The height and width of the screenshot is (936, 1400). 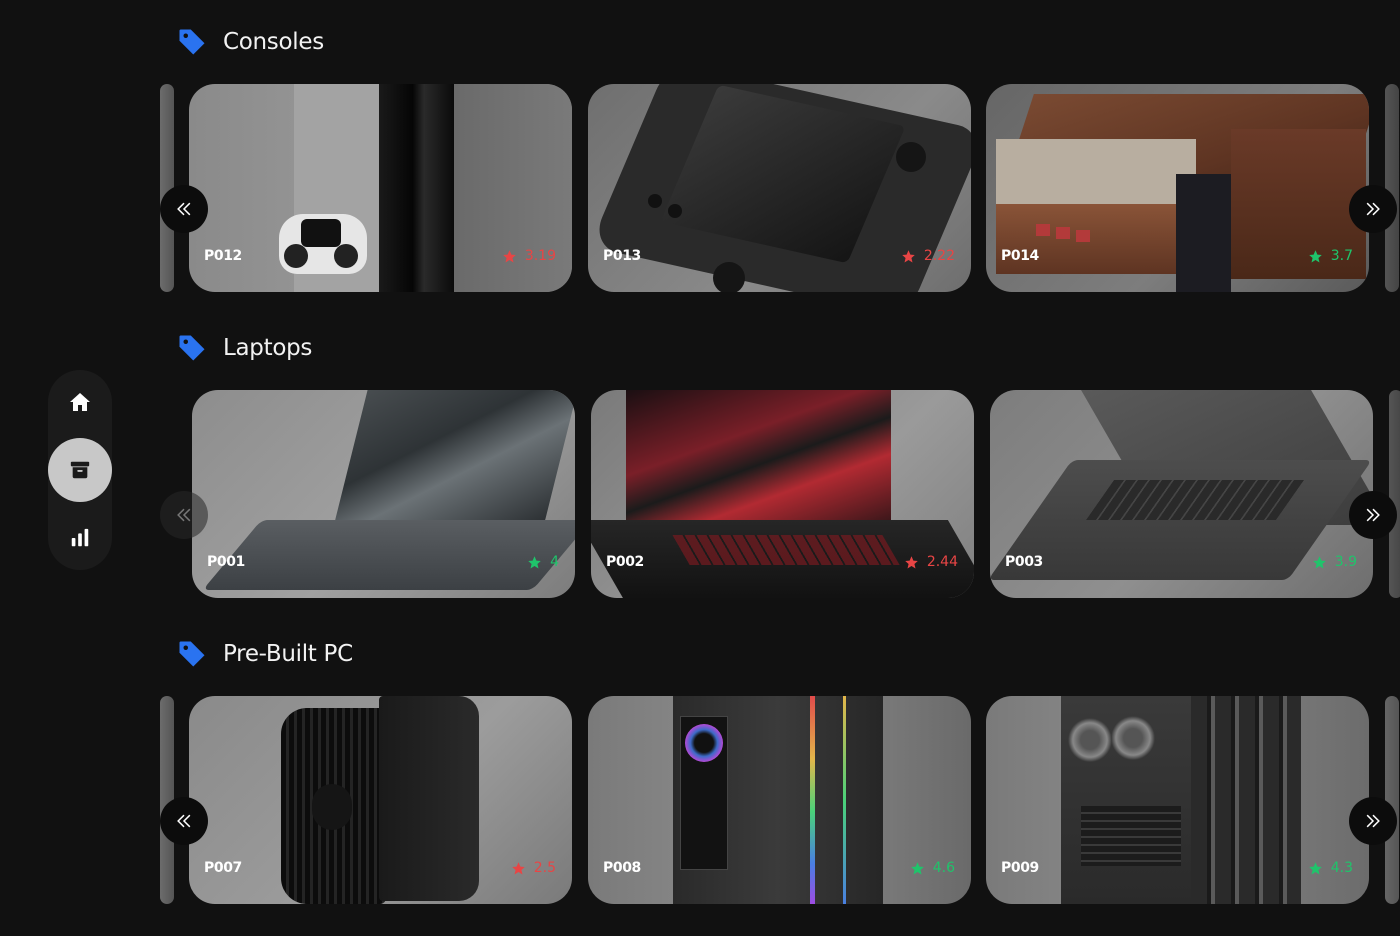 I want to click on product-code: P003, so click(x=1024, y=562).